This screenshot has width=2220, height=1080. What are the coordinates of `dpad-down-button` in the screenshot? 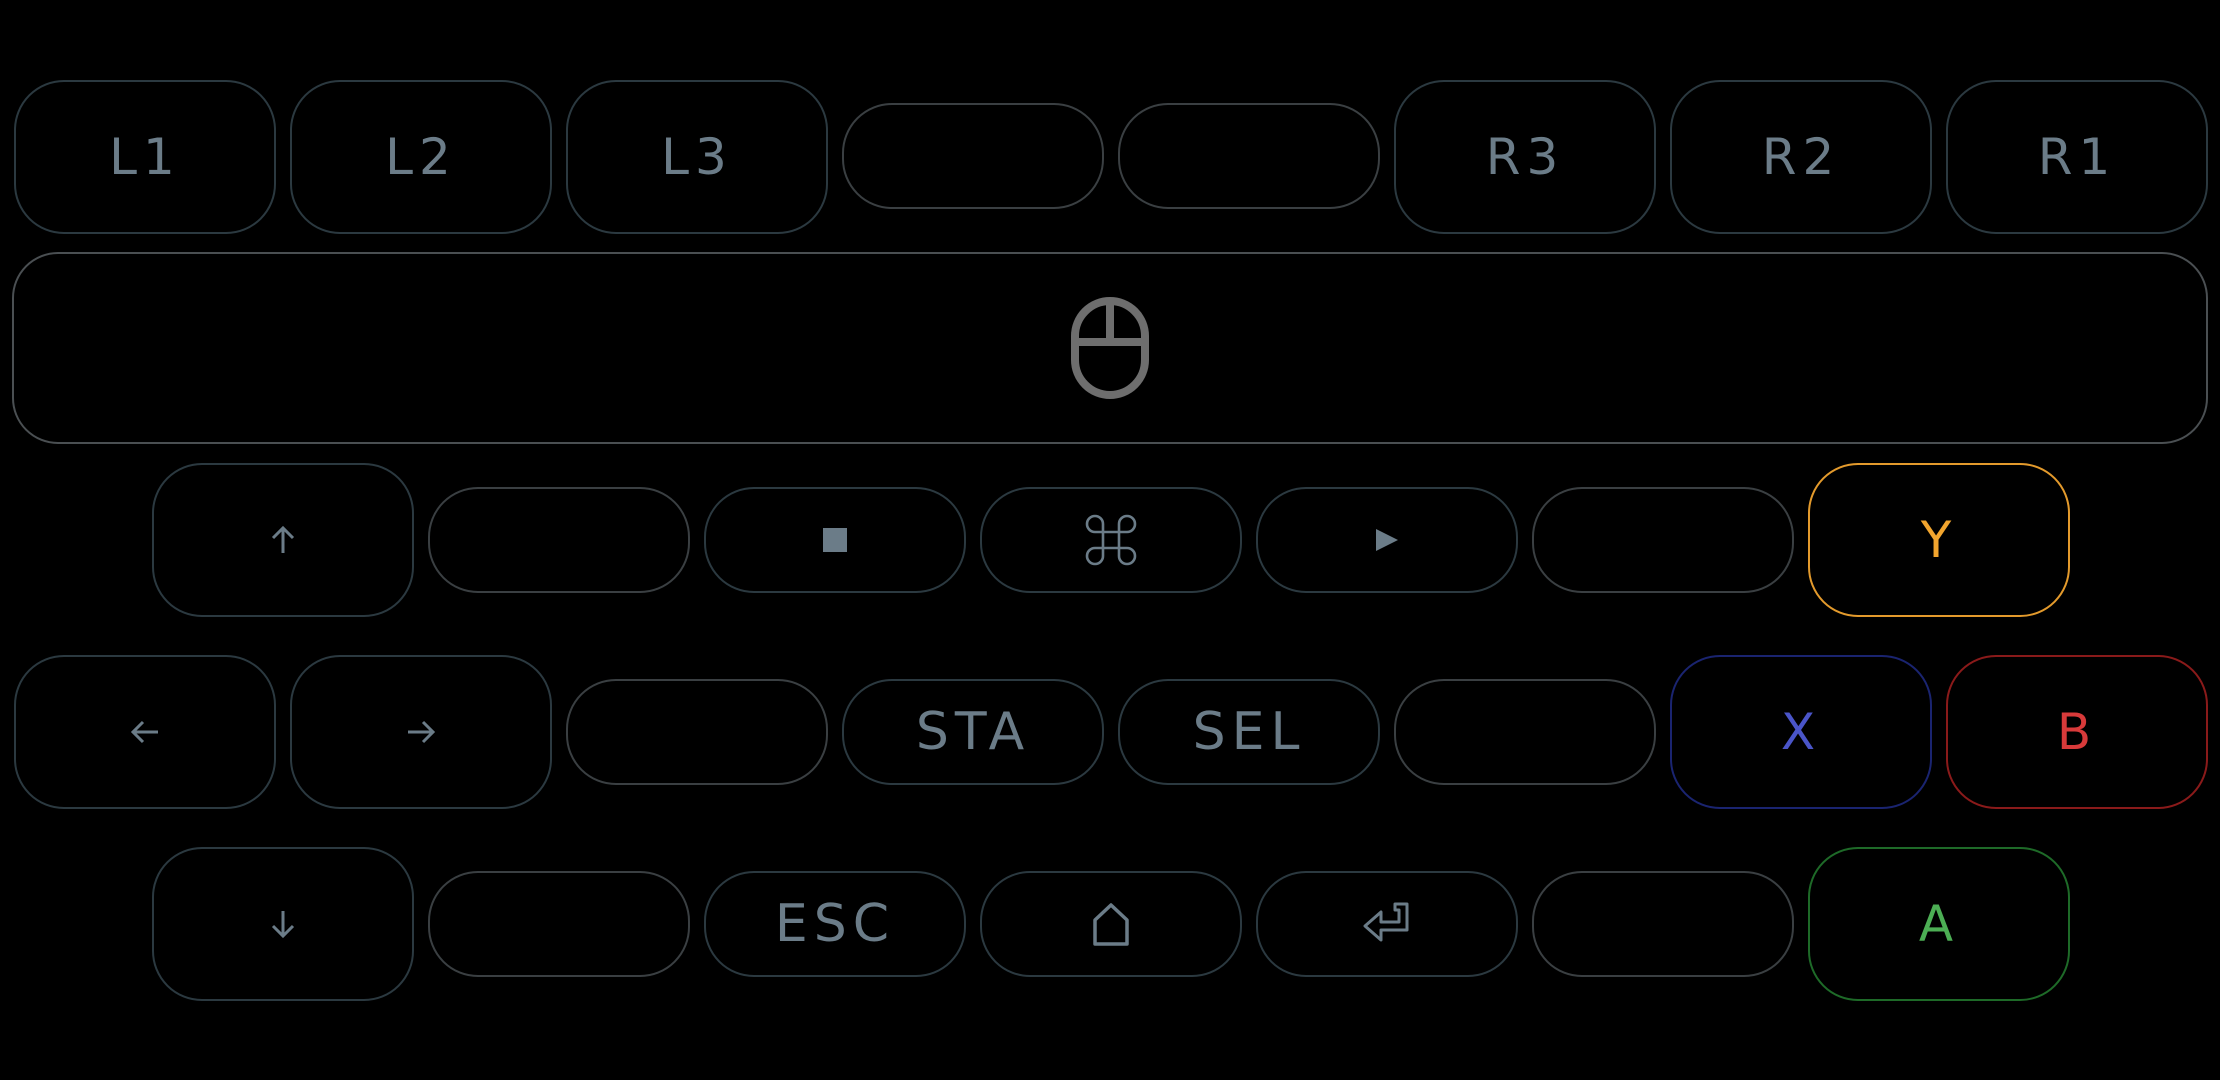 It's located at (283, 924).